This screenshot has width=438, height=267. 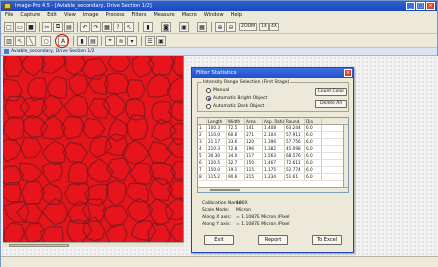 What do you see at coordinates (20, 27) in the screenshot?
I see `open-folder-icon: ▭` at bounding box center [20, 27].